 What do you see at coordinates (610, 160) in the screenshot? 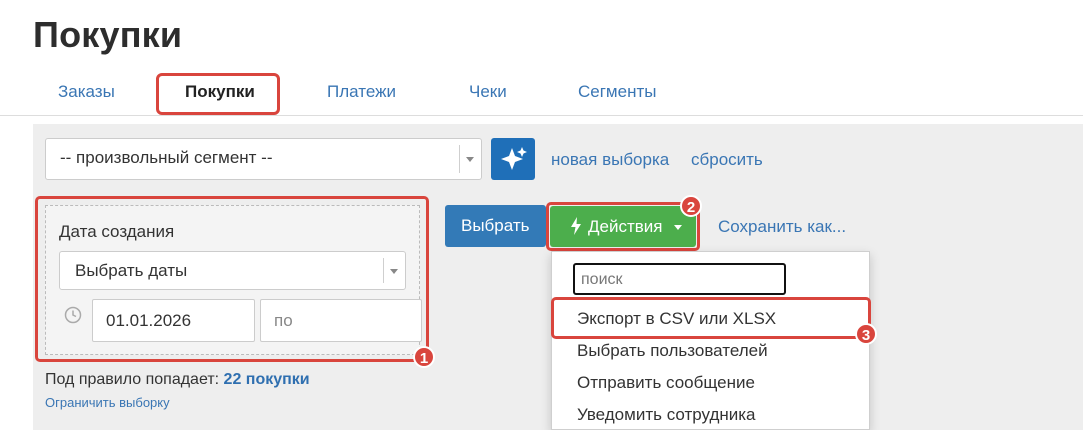
I see `new-selection-link: новая выборка` at bounding box center [610, 160].